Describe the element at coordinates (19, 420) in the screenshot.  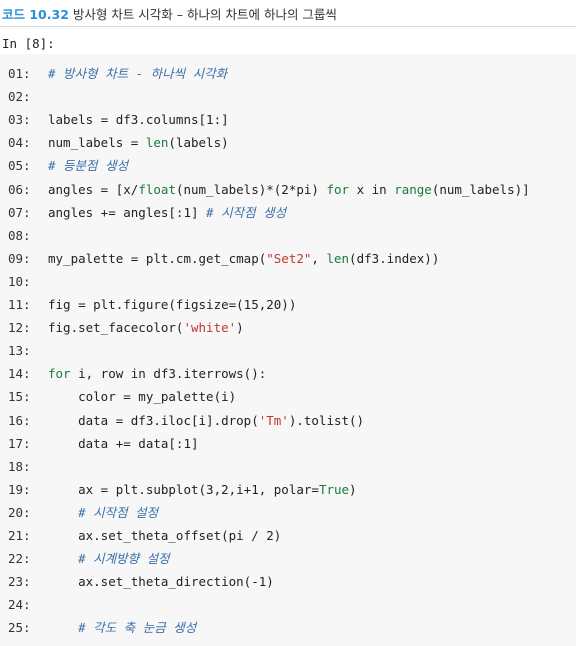
I see `line-number: 16:` at that location.